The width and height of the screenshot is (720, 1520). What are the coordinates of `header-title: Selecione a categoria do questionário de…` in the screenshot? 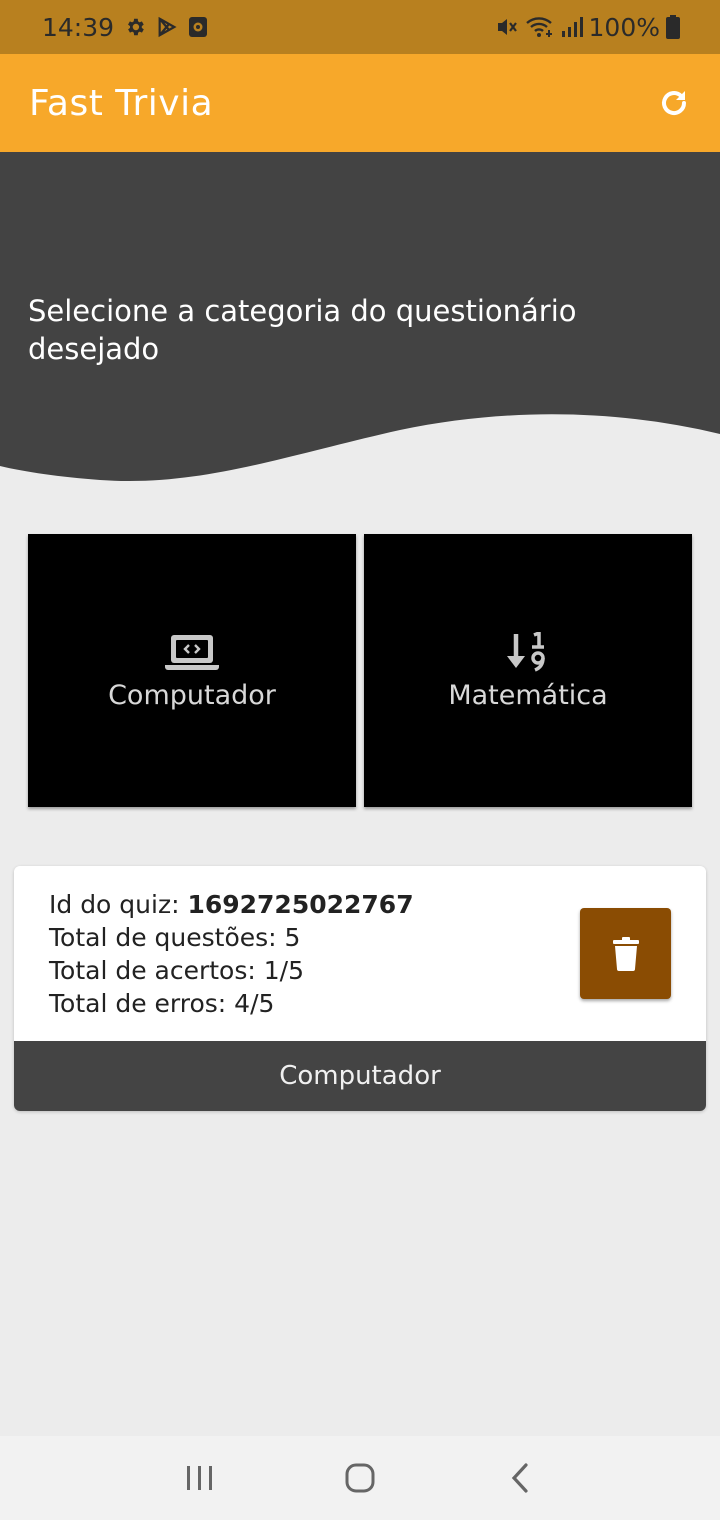 It's located at (302, 330).